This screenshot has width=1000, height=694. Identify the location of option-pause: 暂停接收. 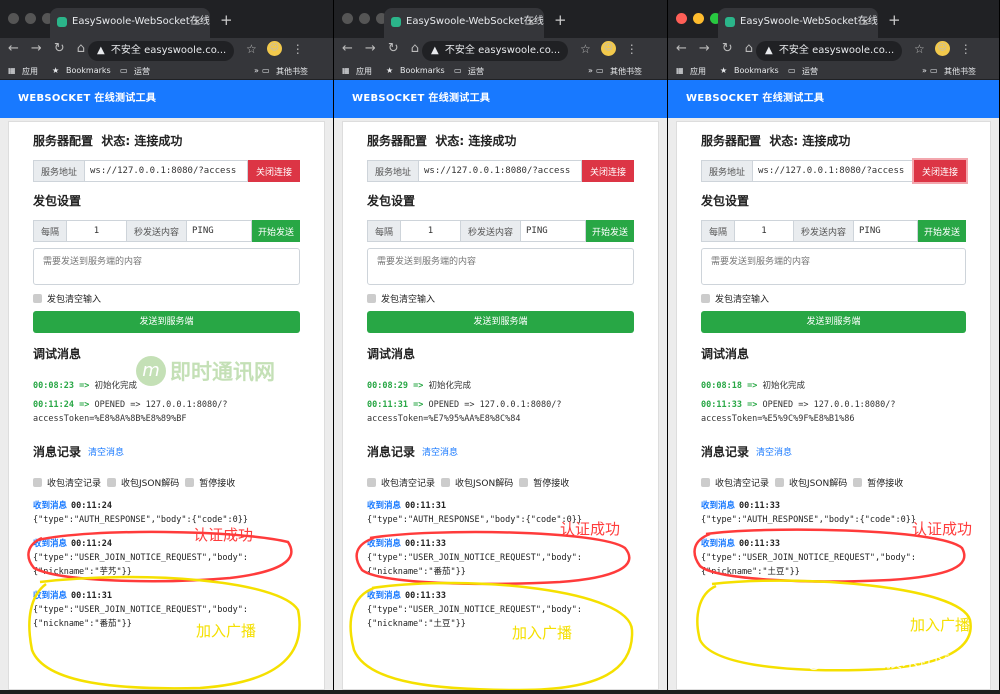
(210, 482).